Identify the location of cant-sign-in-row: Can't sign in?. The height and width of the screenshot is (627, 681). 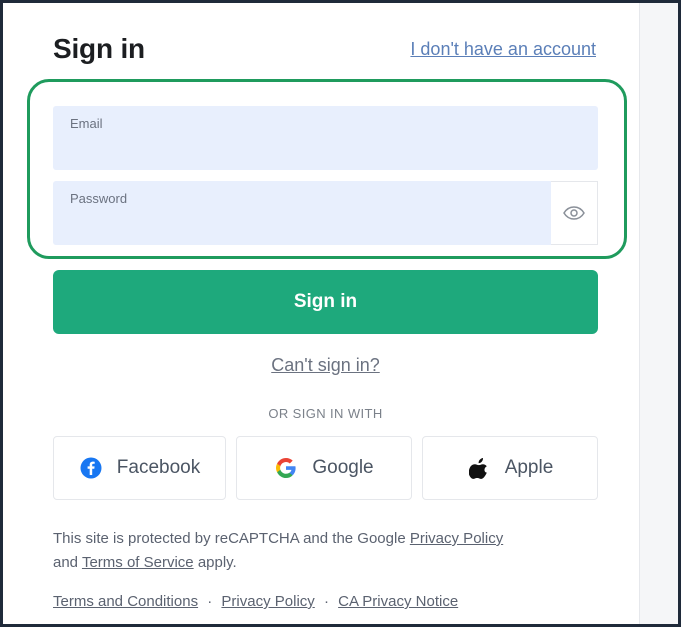
(325, 365).